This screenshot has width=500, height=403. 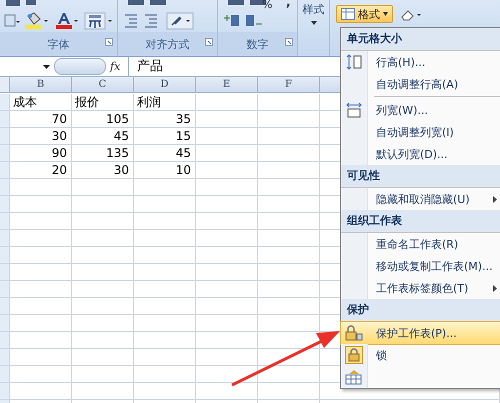 I want to click on function-button: fx, so click(x=119, y=66).